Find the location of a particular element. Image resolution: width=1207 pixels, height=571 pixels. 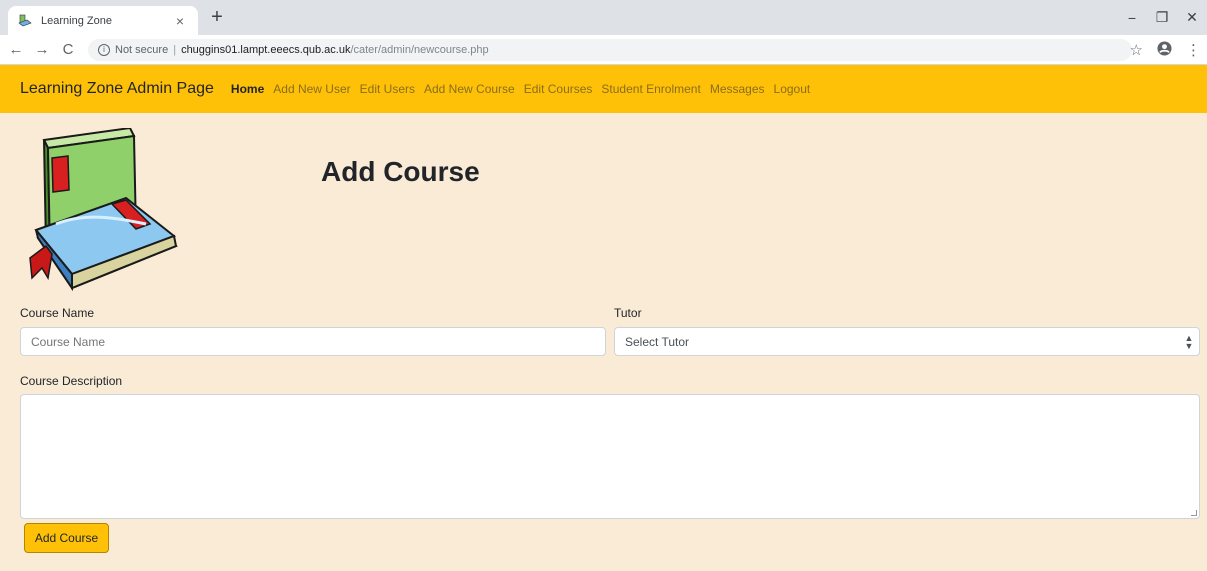

navbar-brand: Learning Zone Admin Page is located at coordinates (117, 89).